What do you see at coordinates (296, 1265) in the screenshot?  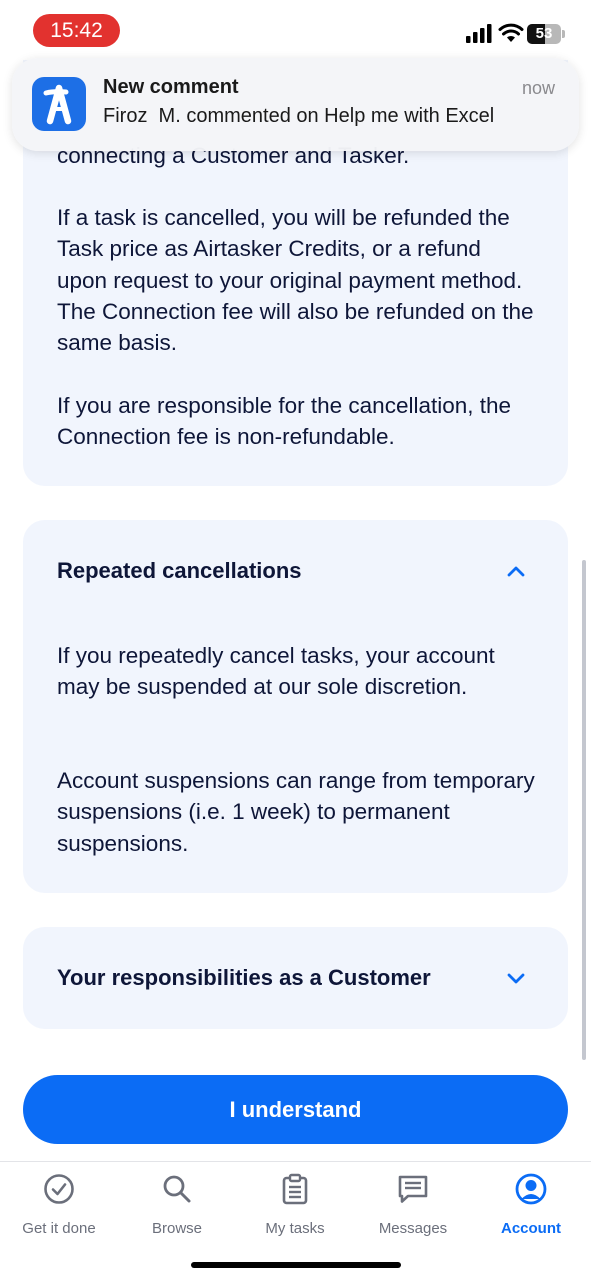 I see `home-indicator` at bounding box center [296, 1265].